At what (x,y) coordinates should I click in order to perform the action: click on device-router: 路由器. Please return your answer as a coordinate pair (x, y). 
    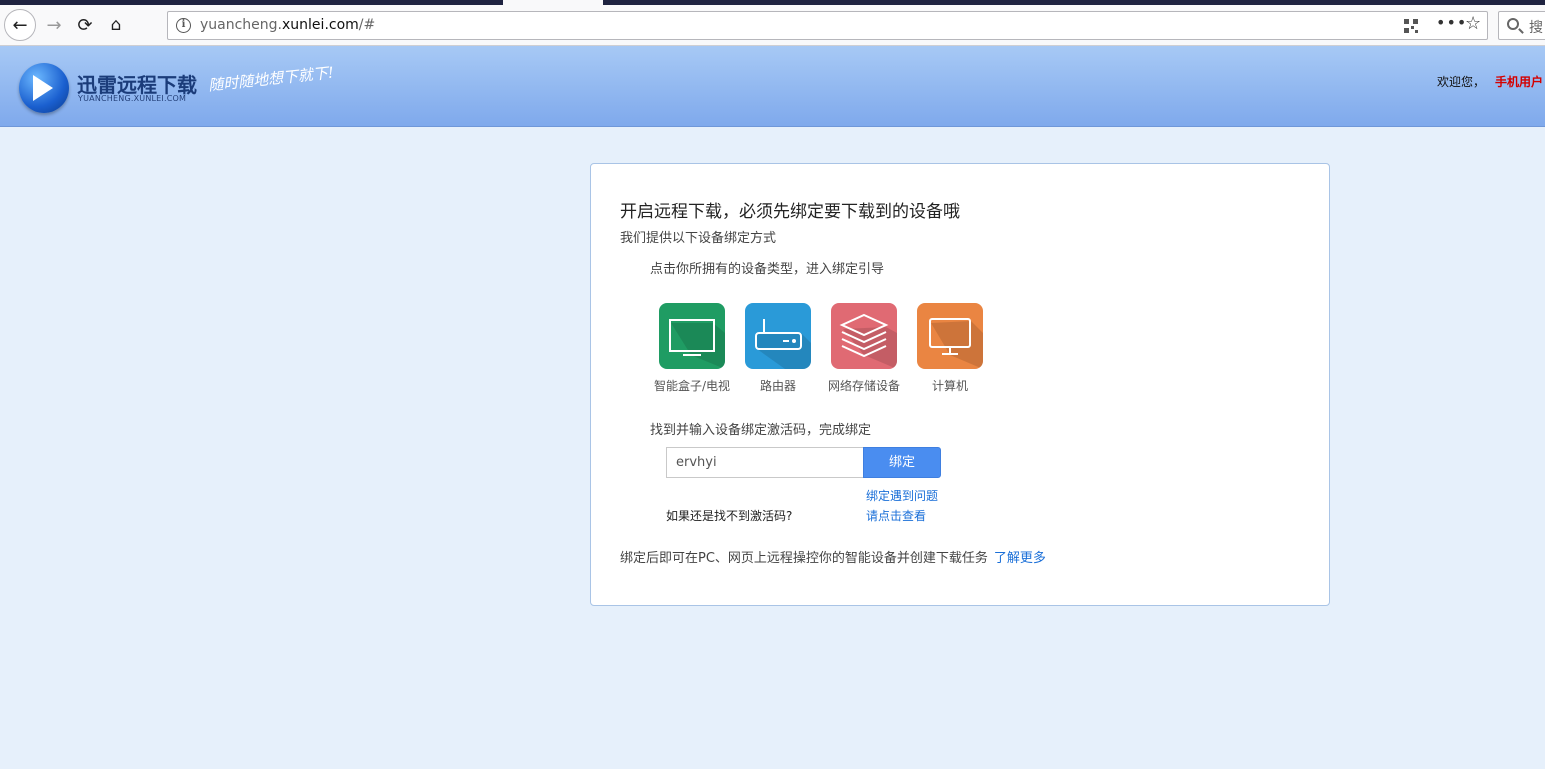
    Looking at the image, I should click on (778, 348).